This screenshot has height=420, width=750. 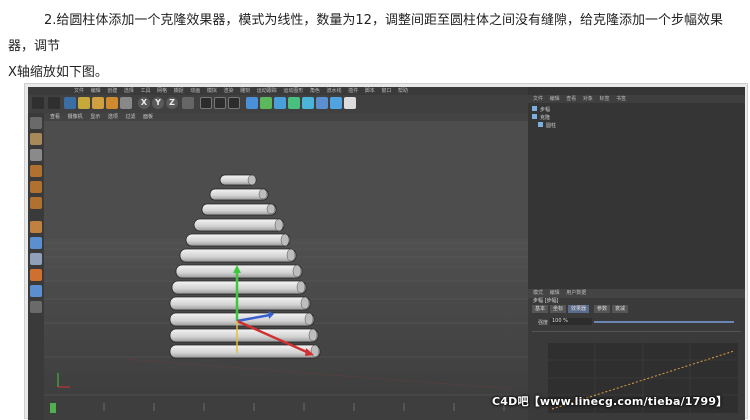 What do you see at coordinates (286, 410) in the screenshot?
I see `timeline` at bounding box center [286, 410].